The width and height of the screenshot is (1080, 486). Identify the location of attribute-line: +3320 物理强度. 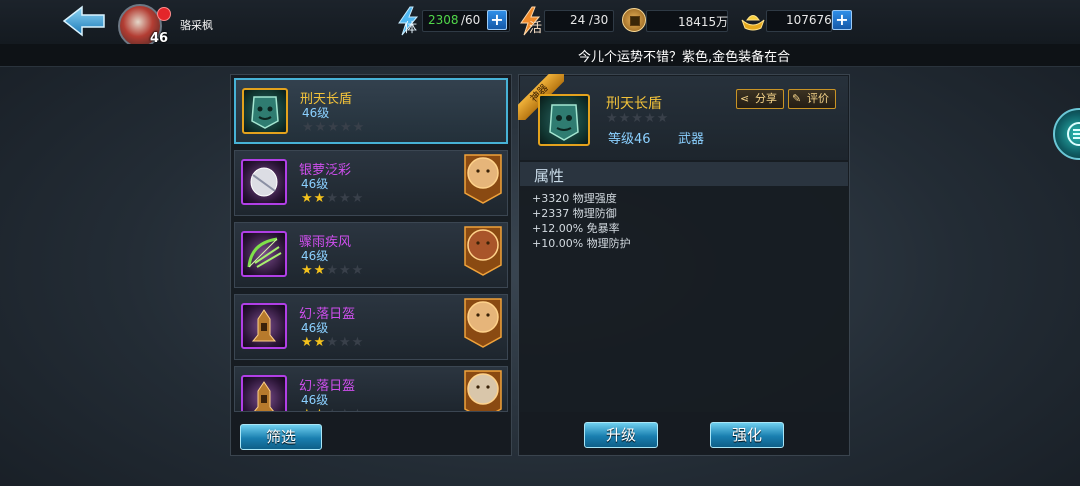
(574, 198).